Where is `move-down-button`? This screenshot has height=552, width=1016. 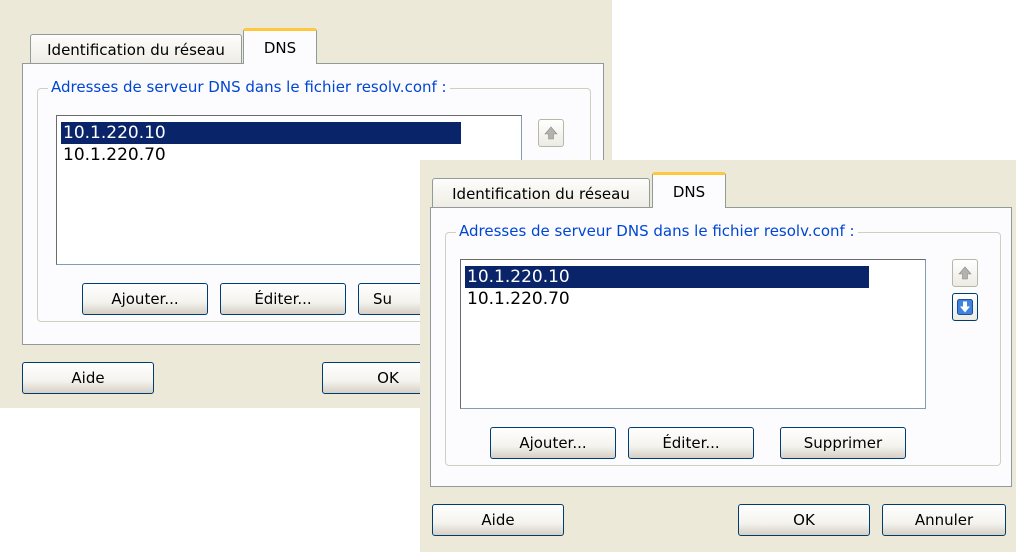
move-down-button is located at coordinates (965, 307).